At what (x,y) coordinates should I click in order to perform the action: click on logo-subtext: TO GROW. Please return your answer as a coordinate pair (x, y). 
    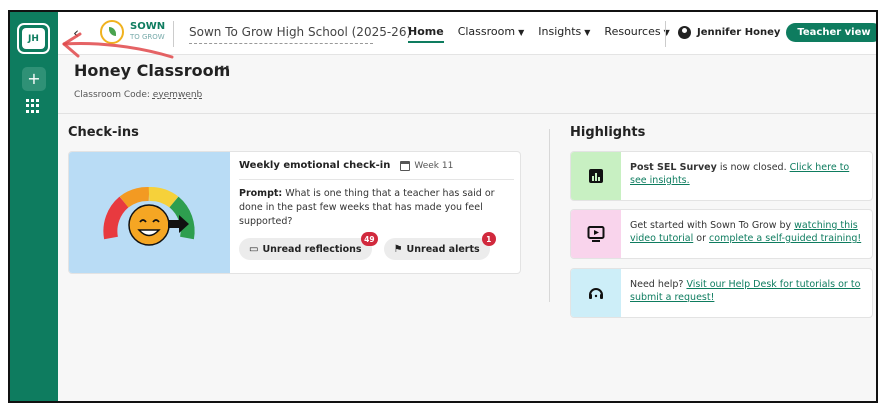
    Looking at the image, I should click on (147, 37).